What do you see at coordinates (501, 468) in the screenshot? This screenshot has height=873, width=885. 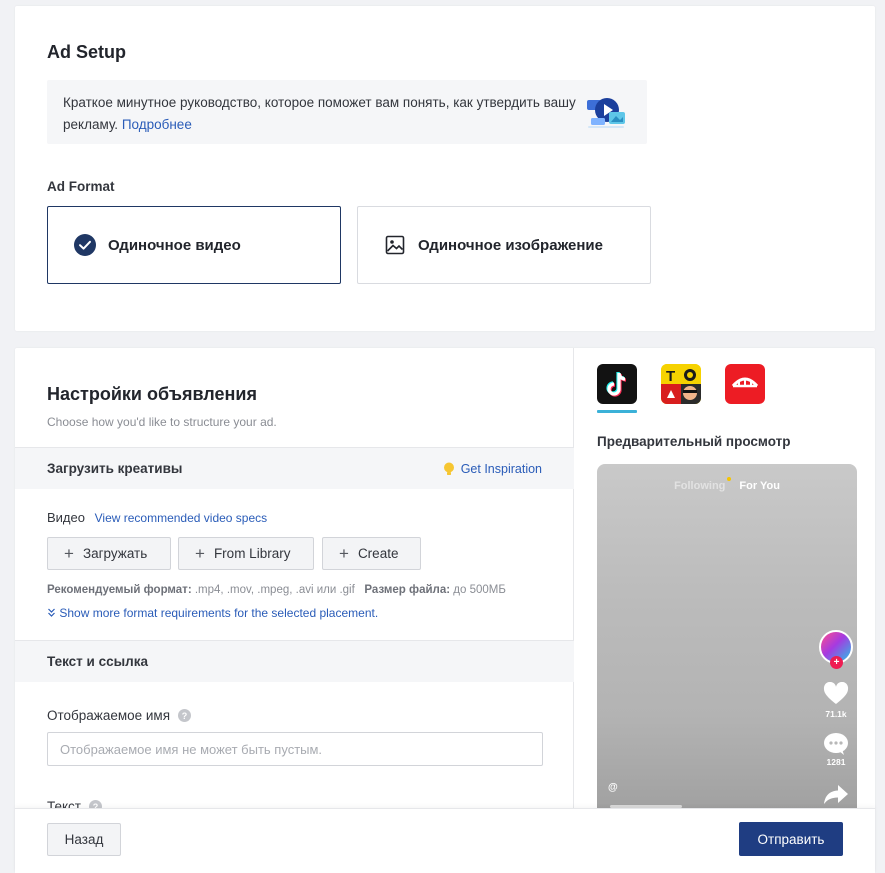 I see `get-inspiration-label: Get Inspiration` at bounding box center [501, 468].